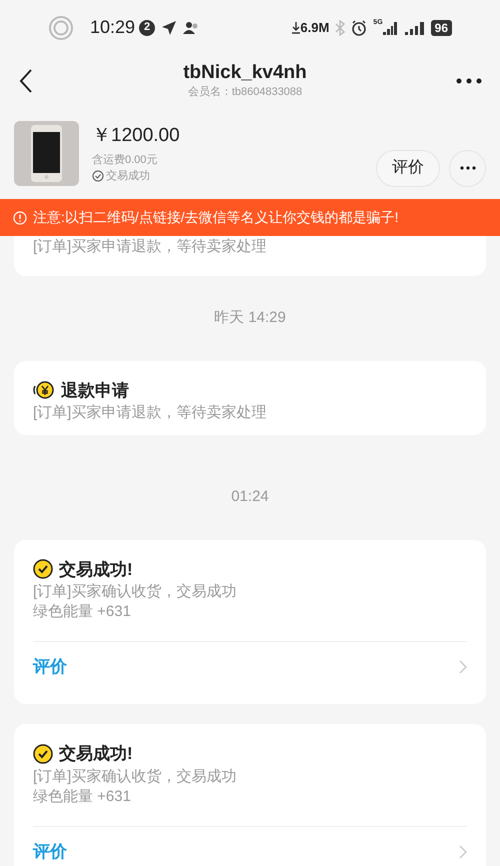 Image resolution: width=500 pixels, height=866 pixels. What do you see at coordinates (95, 391) in the screenshot?
I see `message-title: 退款申请` at bounding box center [95, 391].